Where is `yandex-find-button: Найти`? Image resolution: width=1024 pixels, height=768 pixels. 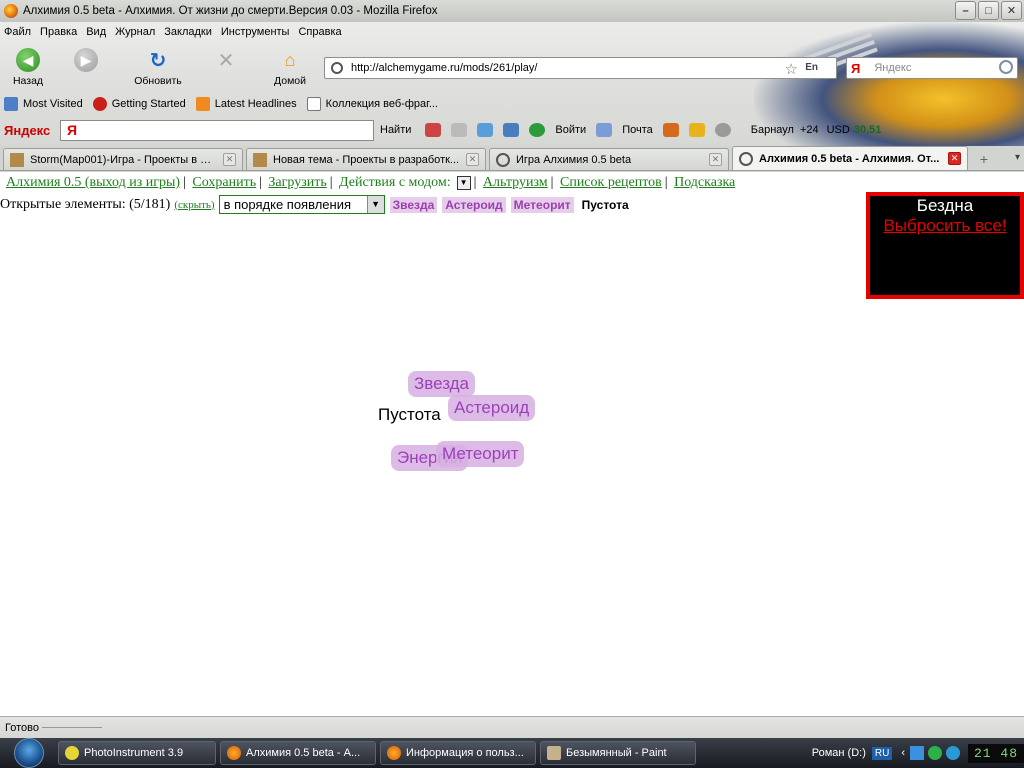 yandex-find-button: Найти is located at coordinates (395, 130).